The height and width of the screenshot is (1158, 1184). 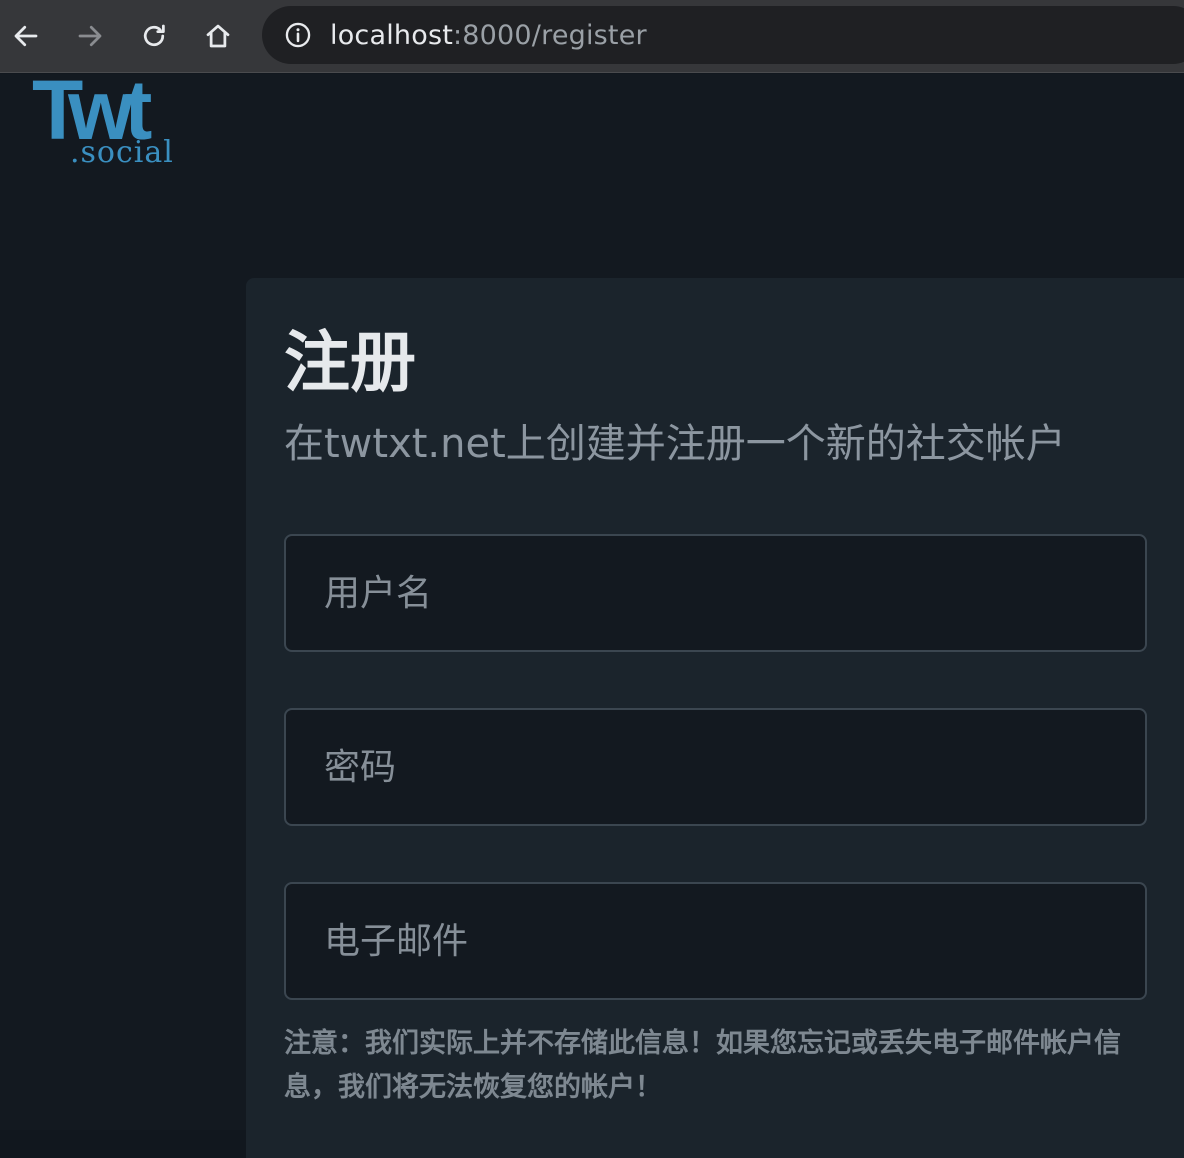 What do you see at coordinates (715, 941) in the screenshot?
I see `email-input` at bounding box center [715, 941].